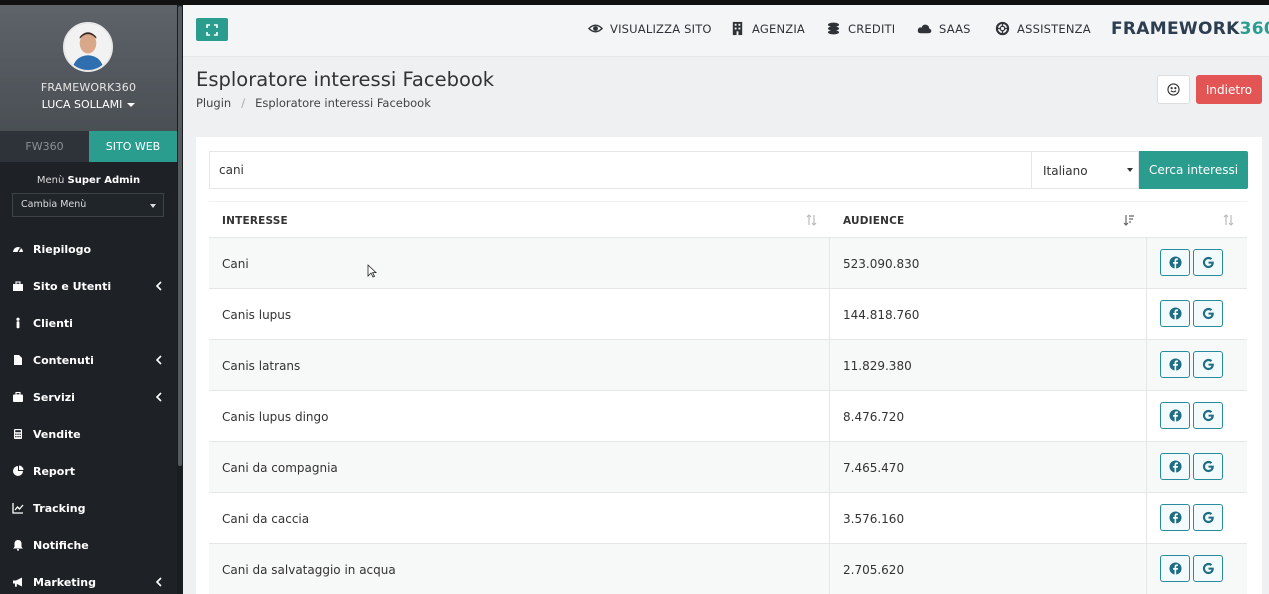 The height and width of the screenshot is (594, 1269). What do you see at coordinates (88, 104) in the screenshot?
I see `profile-user-menu: LUCA SOLLAMI` at bounding box center [88, 104].